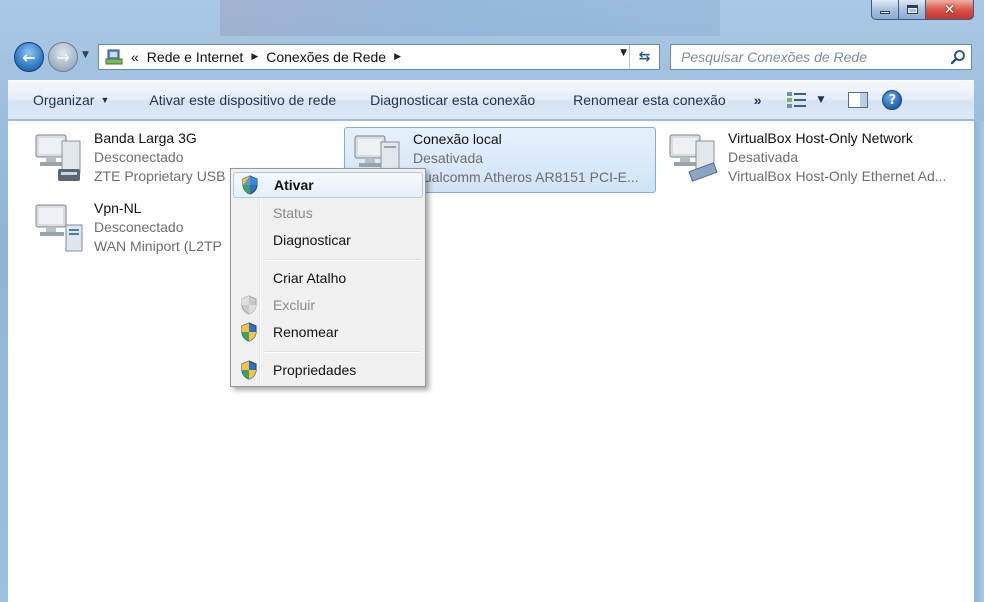 The height and width of the screenshot is (602, 984). I want to click on broadband-modem-icon, so click(58, 157).